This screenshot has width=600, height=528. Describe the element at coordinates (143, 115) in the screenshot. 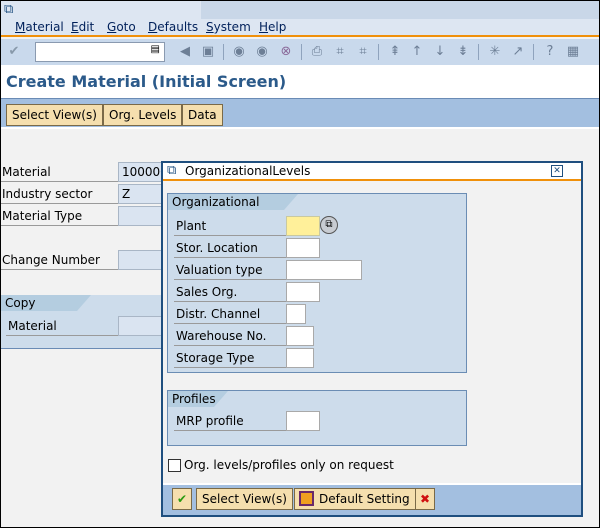

I see `org-levels-button: Org. Levels` at that location.